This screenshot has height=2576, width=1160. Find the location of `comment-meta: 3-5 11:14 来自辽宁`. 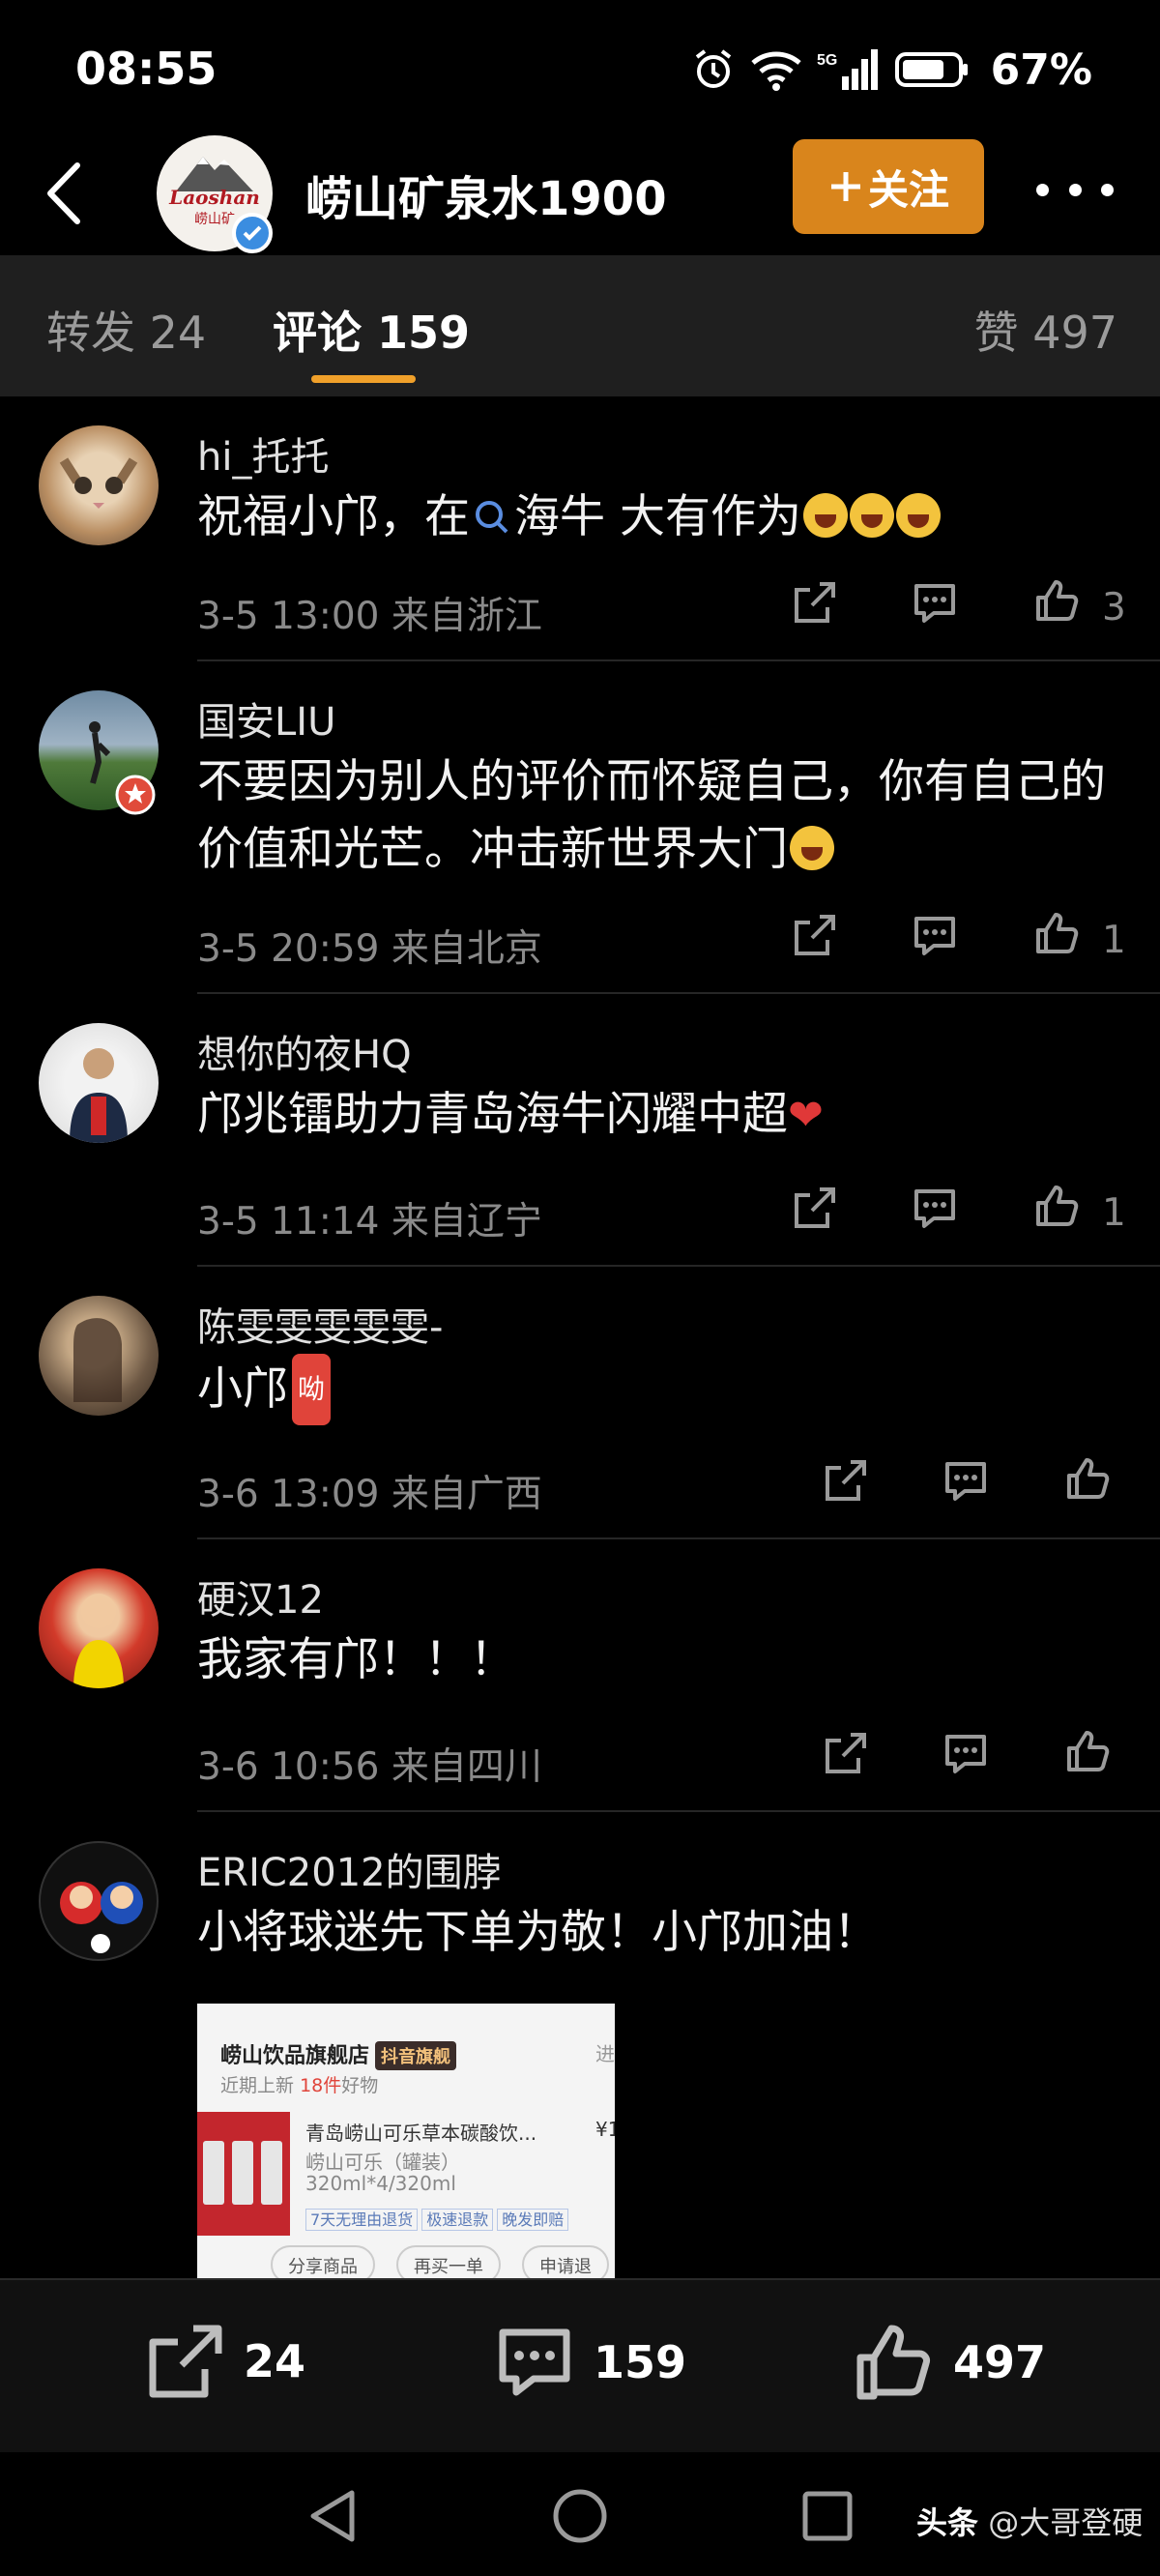

comment-meta: 3-5 11:14 来自辽宁 is located at coordinates (369, 1218).